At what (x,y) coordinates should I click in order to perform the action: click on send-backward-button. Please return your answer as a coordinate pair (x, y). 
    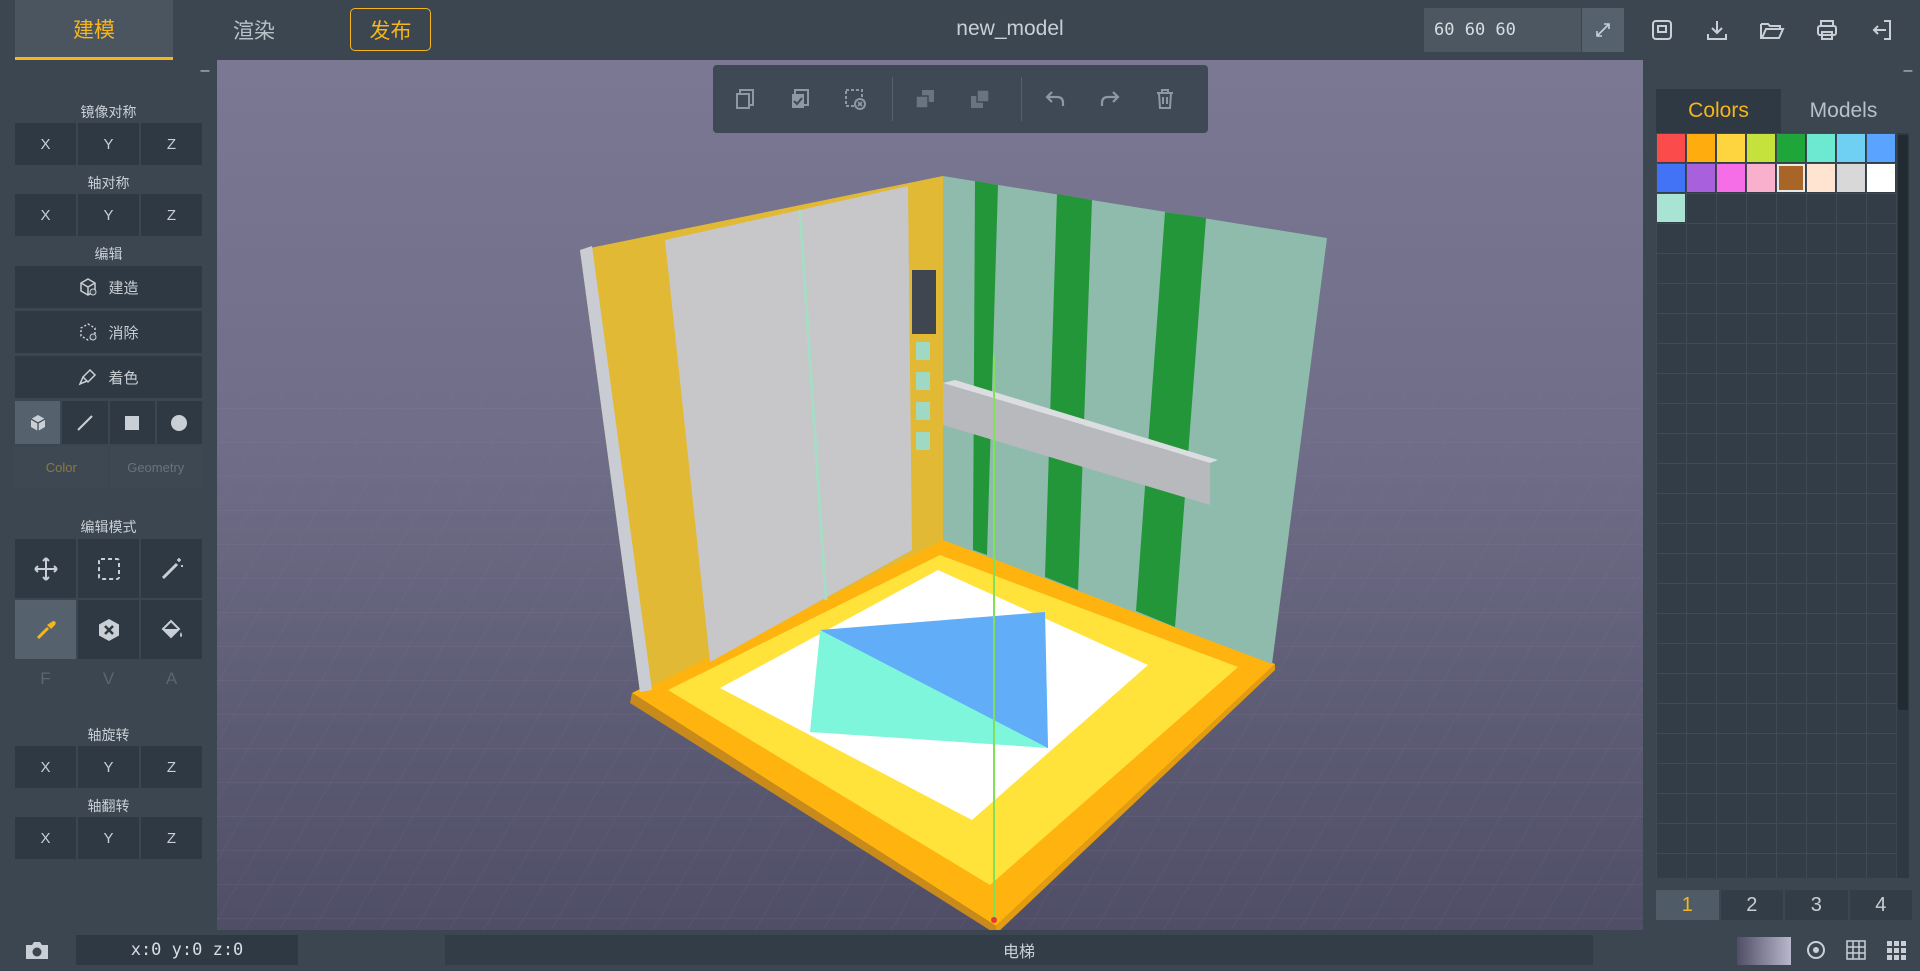
    Looking at the image, I should click on (980, 99).